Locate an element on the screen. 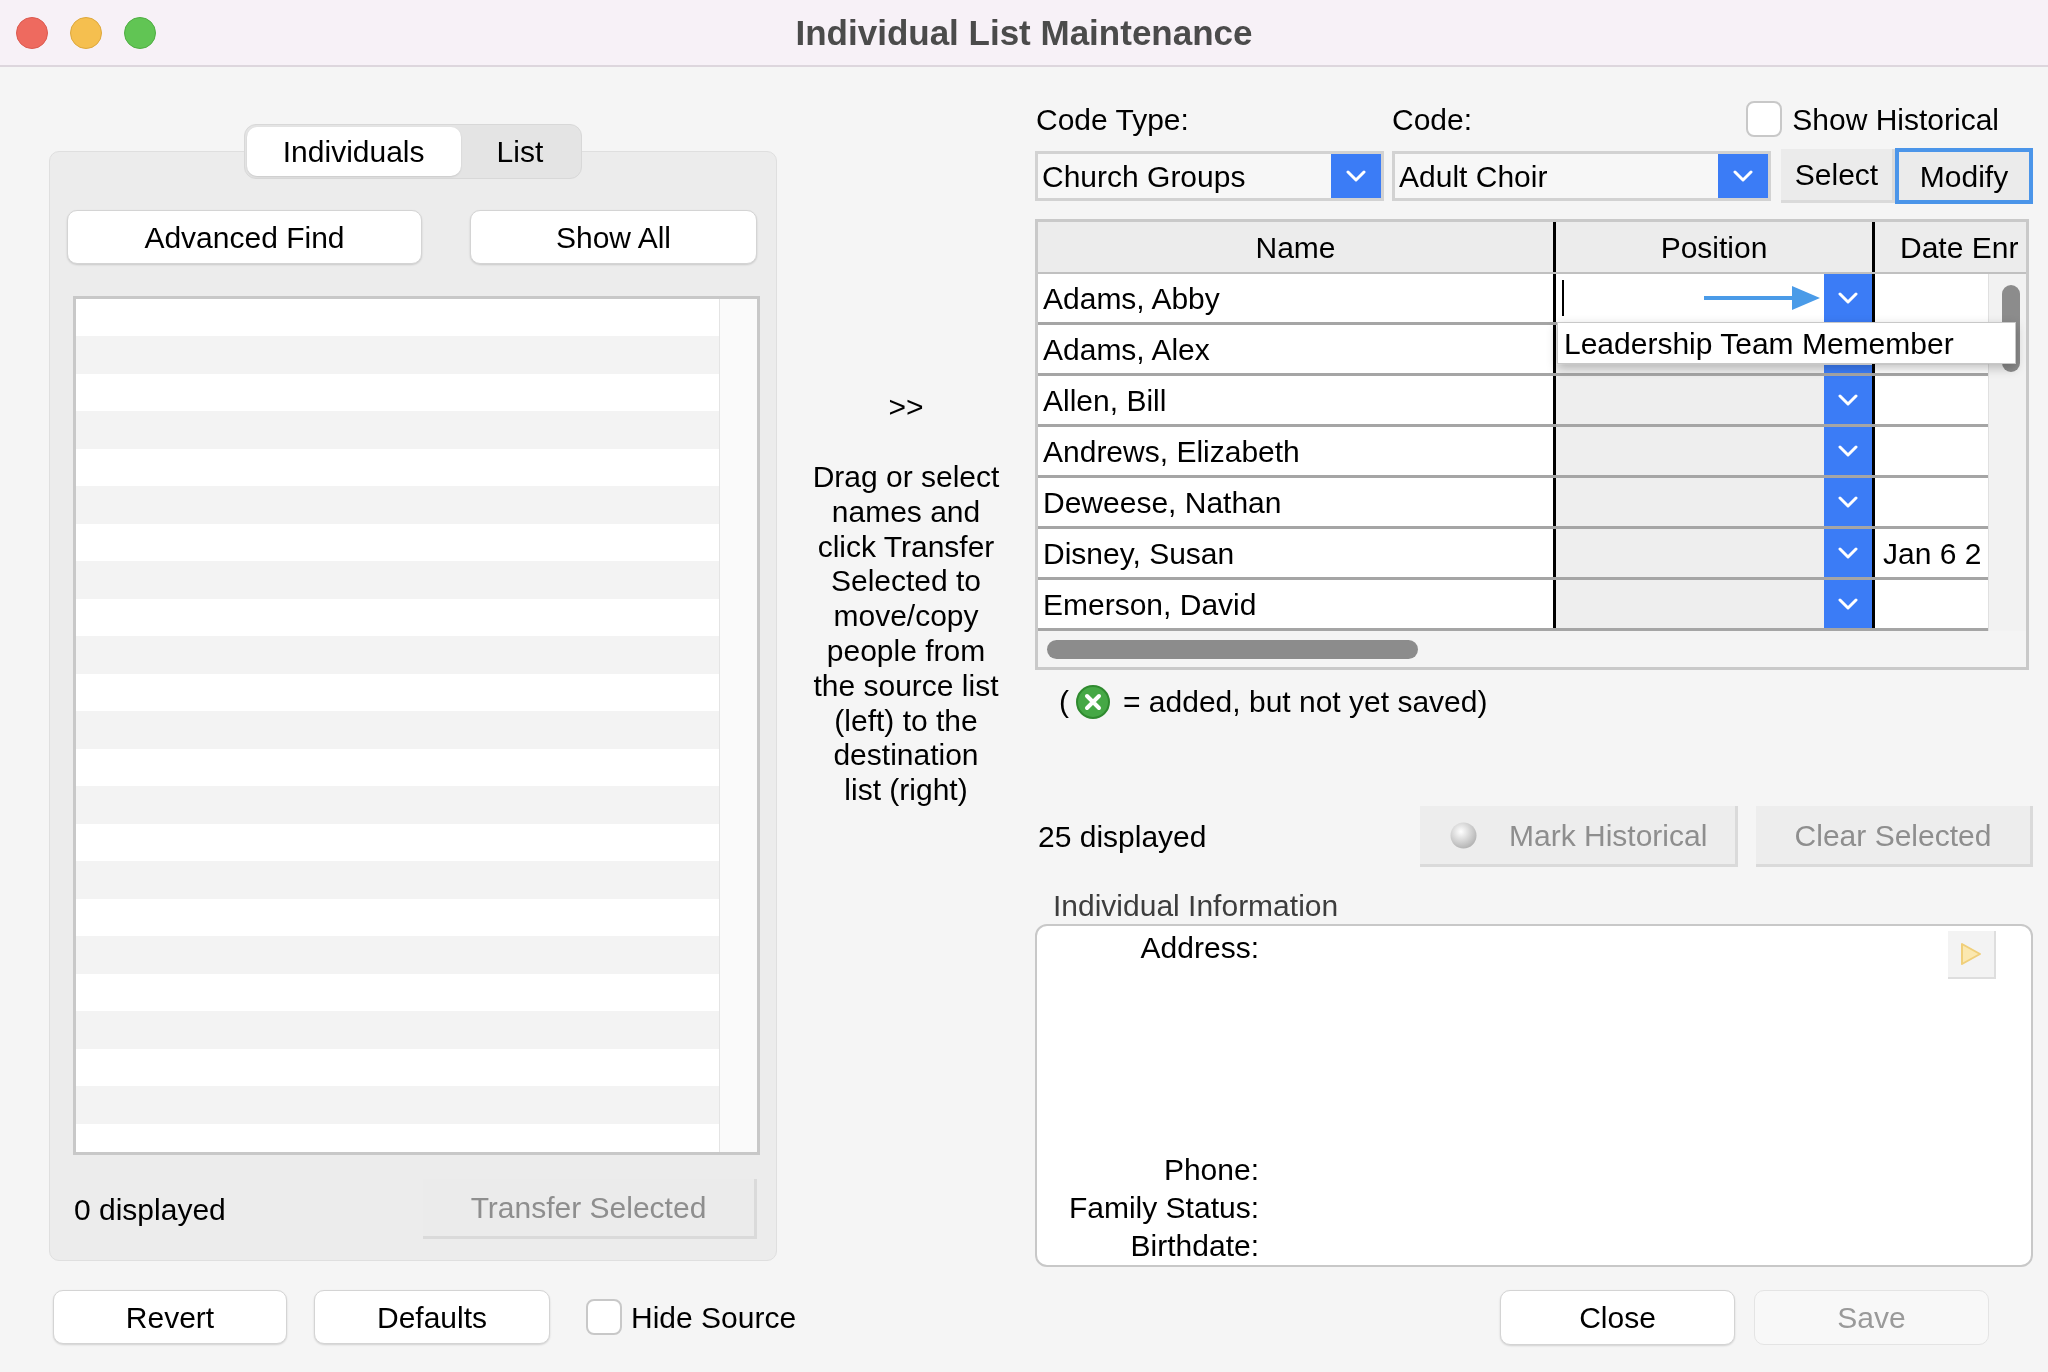 The height and width of the screenshot is (1372, 2048). checkbox-label: Show Historical is located at coordinates (1895, 119).